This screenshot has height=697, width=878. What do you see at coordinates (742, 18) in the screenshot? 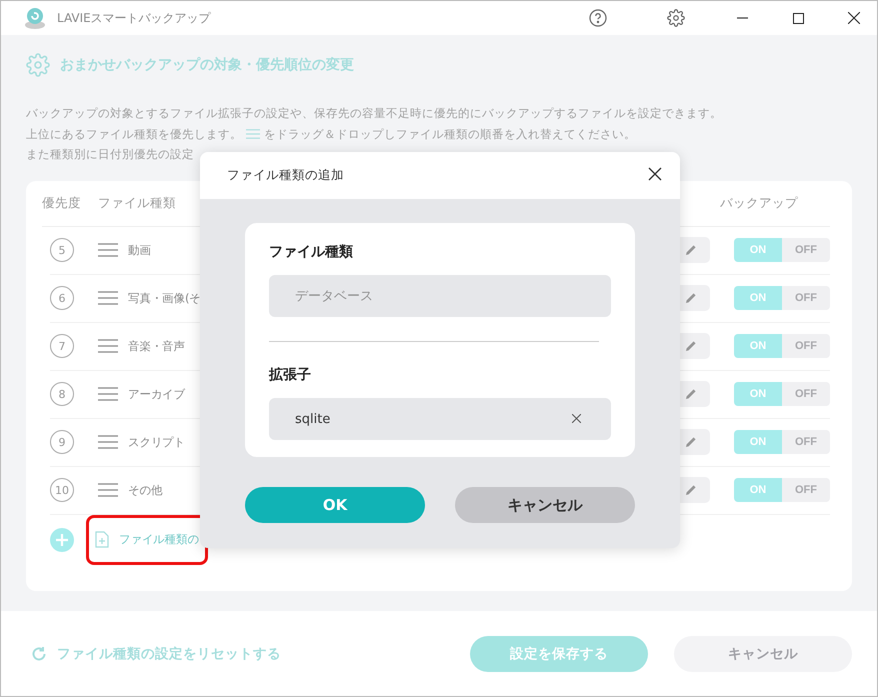
I see `minimize-icon` at bounding box center [742, 18].